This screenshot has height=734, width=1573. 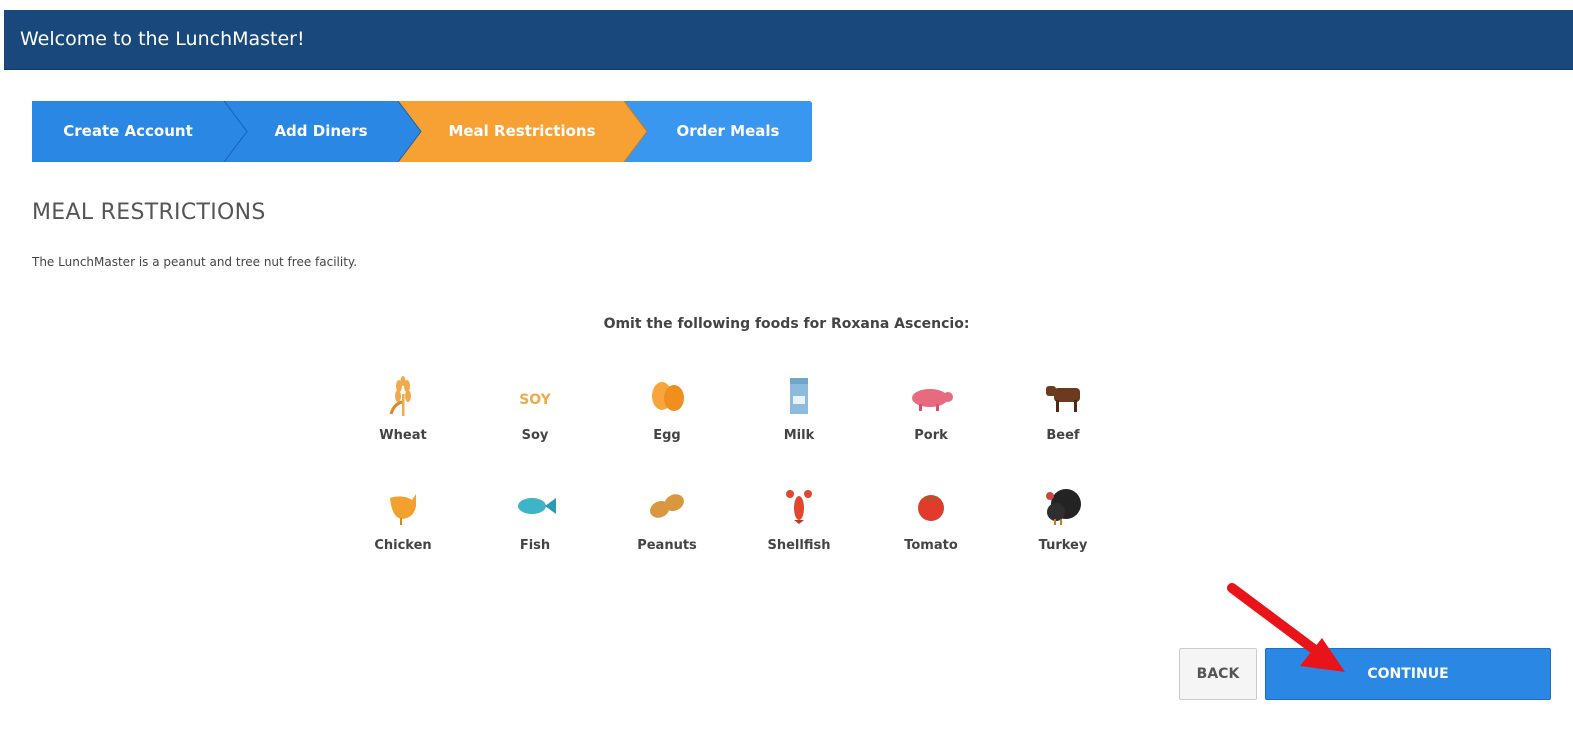 I want to click on food-shellfish: Shellfish, so click(x=799, y=527).